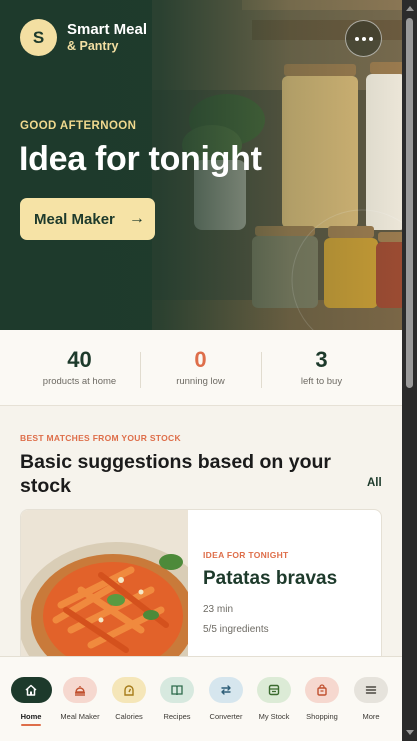 The width and height of the screenshot is (417, 741). I want to click on scroll-up-icon, so click(410, 8).